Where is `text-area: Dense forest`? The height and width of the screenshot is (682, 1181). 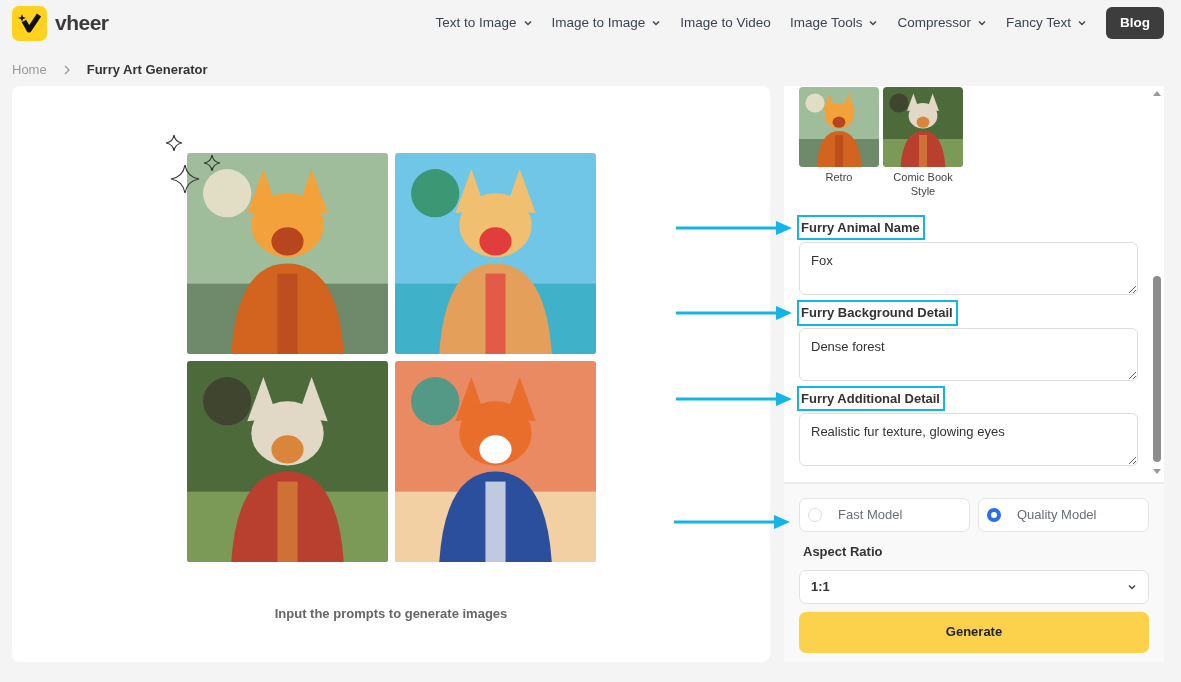 text-area: Dense forest is located at coordinates (968, 354).